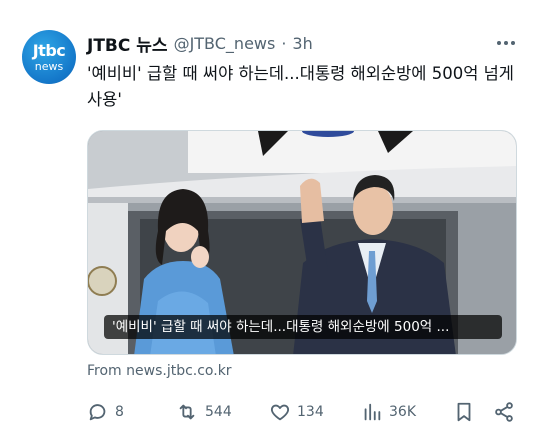 Image resolution: width=540 pixels, height=439 pixels. Describe the element at coordinates (225, 43) in the screenshot. I see `author-handle: @JTBC_news` at that location.